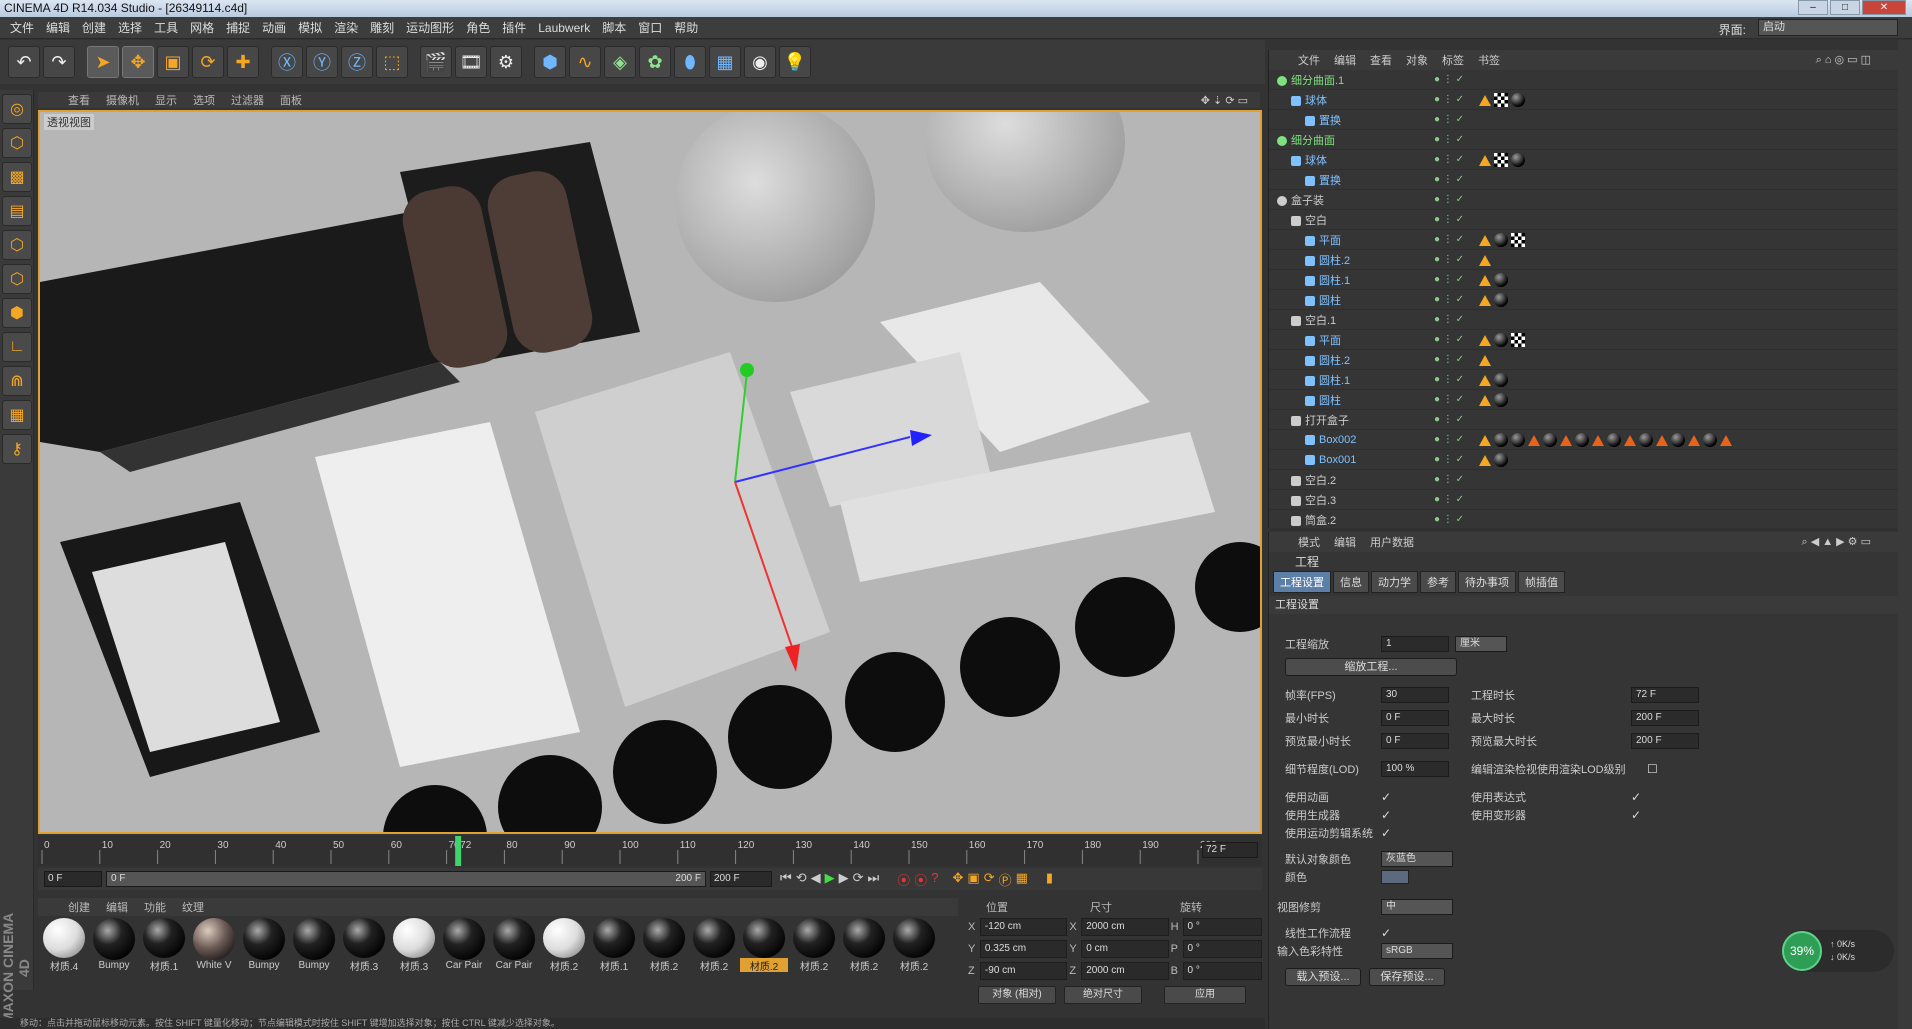 This screenshot has width=1912, height=1029. I want to click on default-color-select: 灰蓝色, so click(1417, 859).